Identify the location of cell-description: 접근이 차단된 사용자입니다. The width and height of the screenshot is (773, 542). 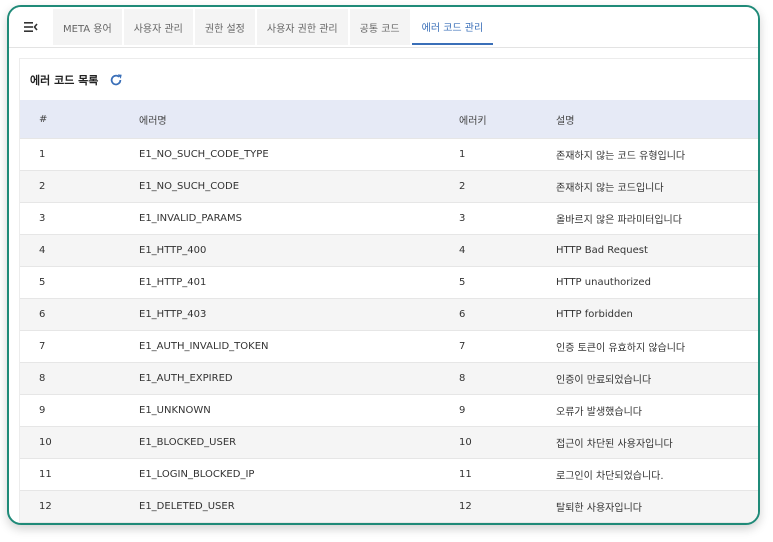
(657, 442).